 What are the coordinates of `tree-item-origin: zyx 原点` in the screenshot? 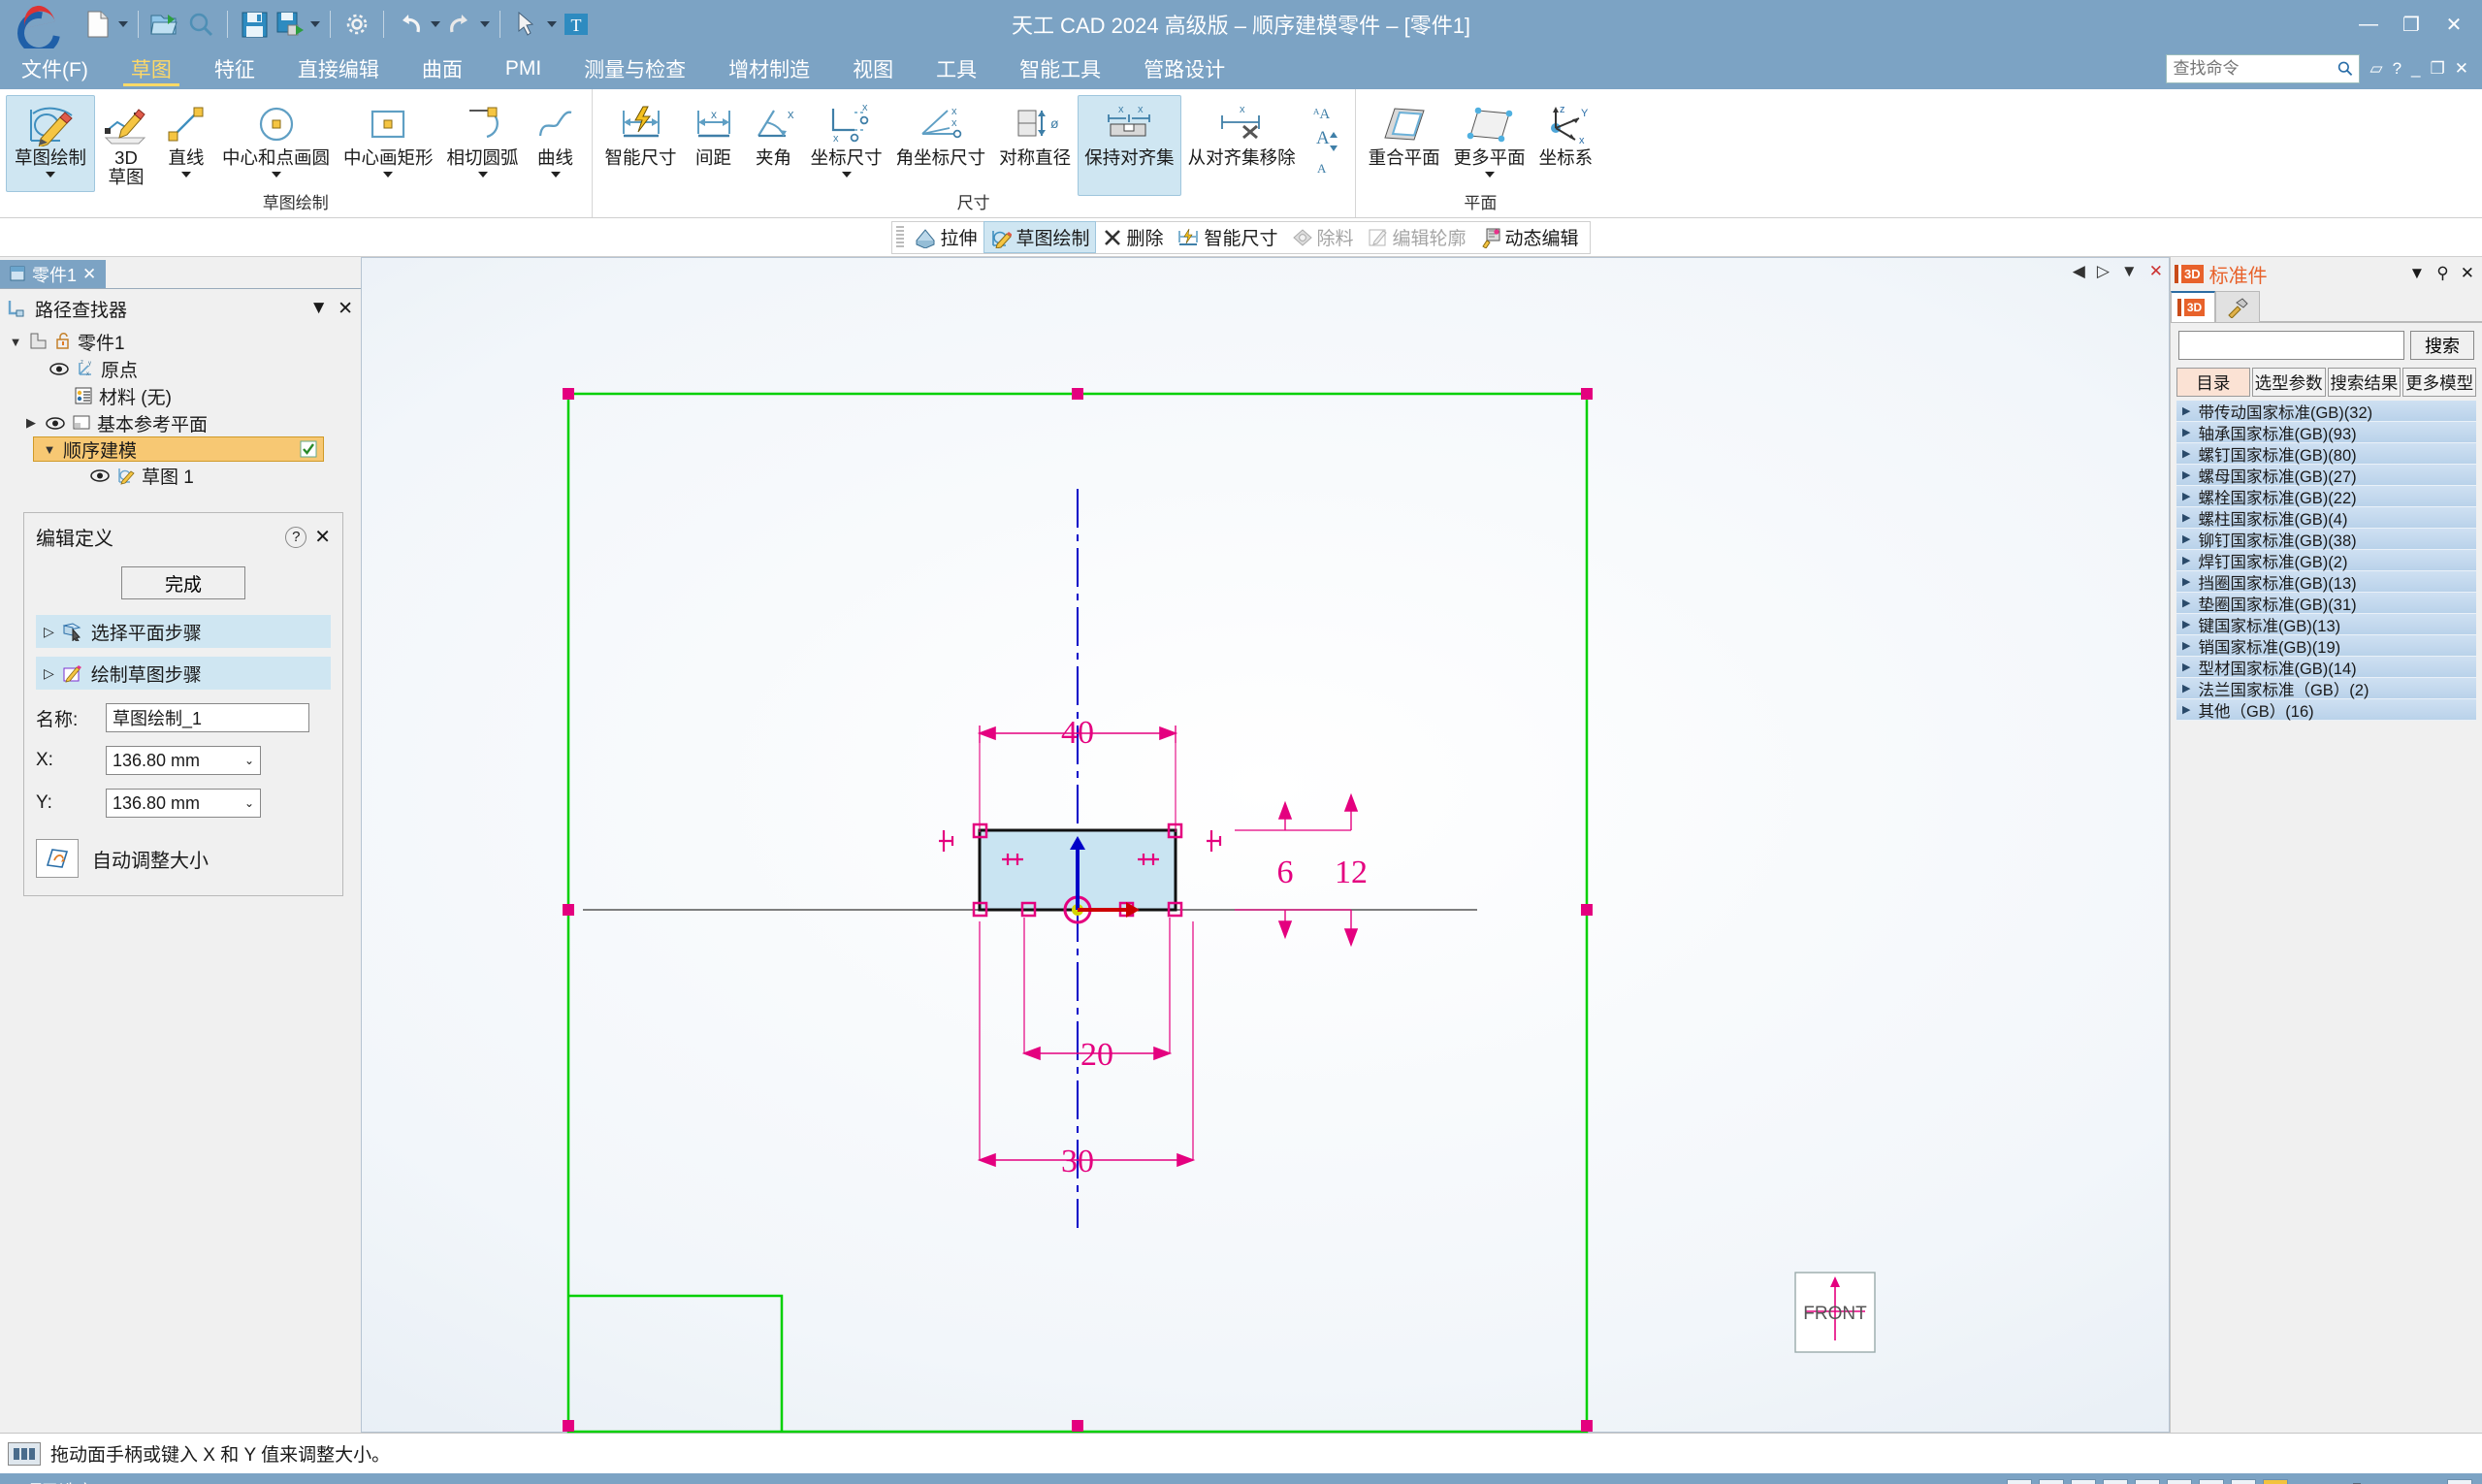 It's located at (182, 368).